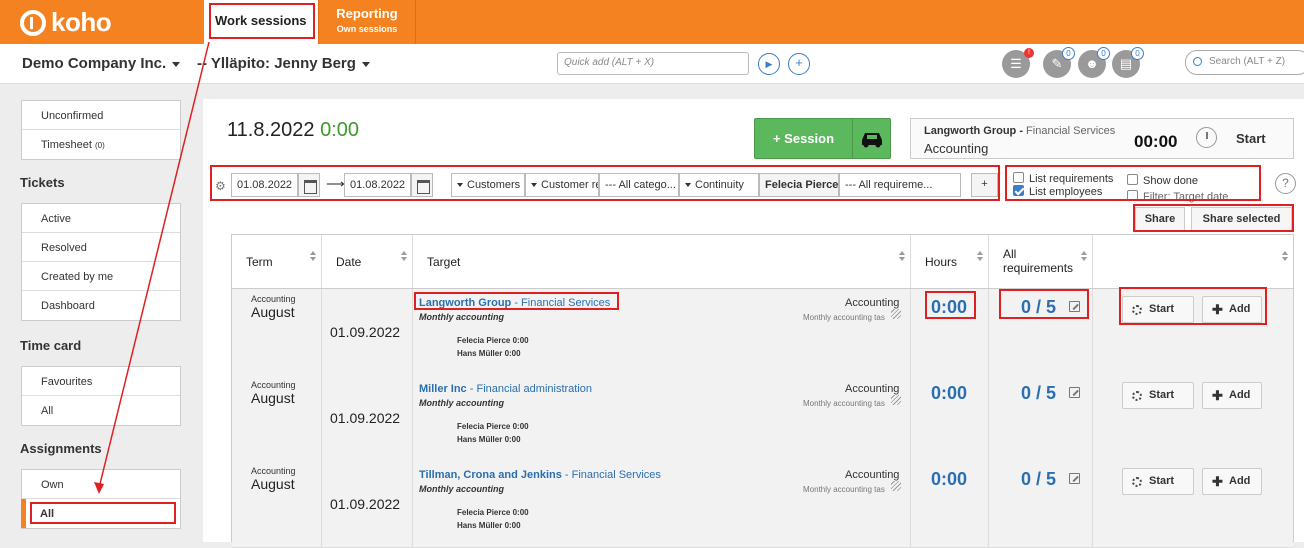 Image resolution: width=1304 pixels, height=548 pixels. Describe the element at coordinates (367, 29) in the screenshot. I see `tab-reporting-sub: Own sessions` at that location.